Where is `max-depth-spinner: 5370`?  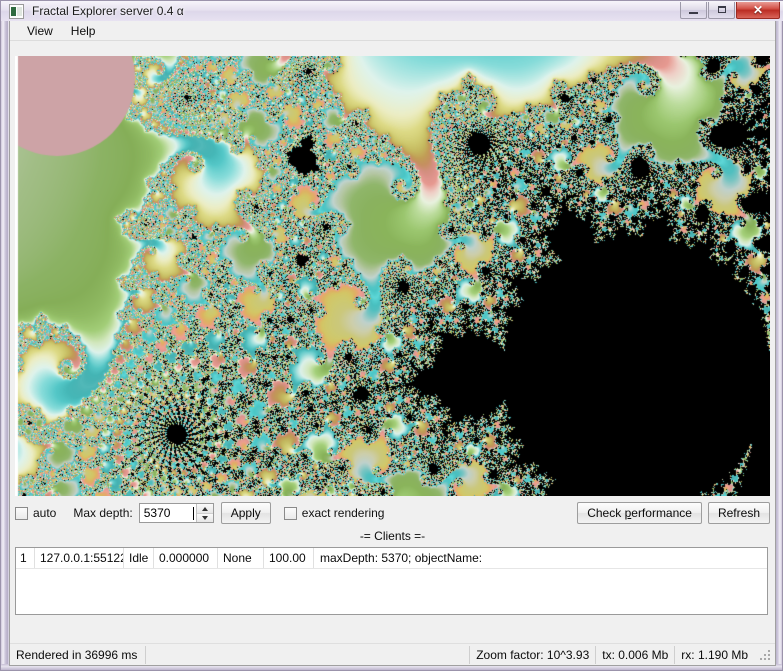
max-depth-spinner: 5370 is located at coordinates (176, 513).